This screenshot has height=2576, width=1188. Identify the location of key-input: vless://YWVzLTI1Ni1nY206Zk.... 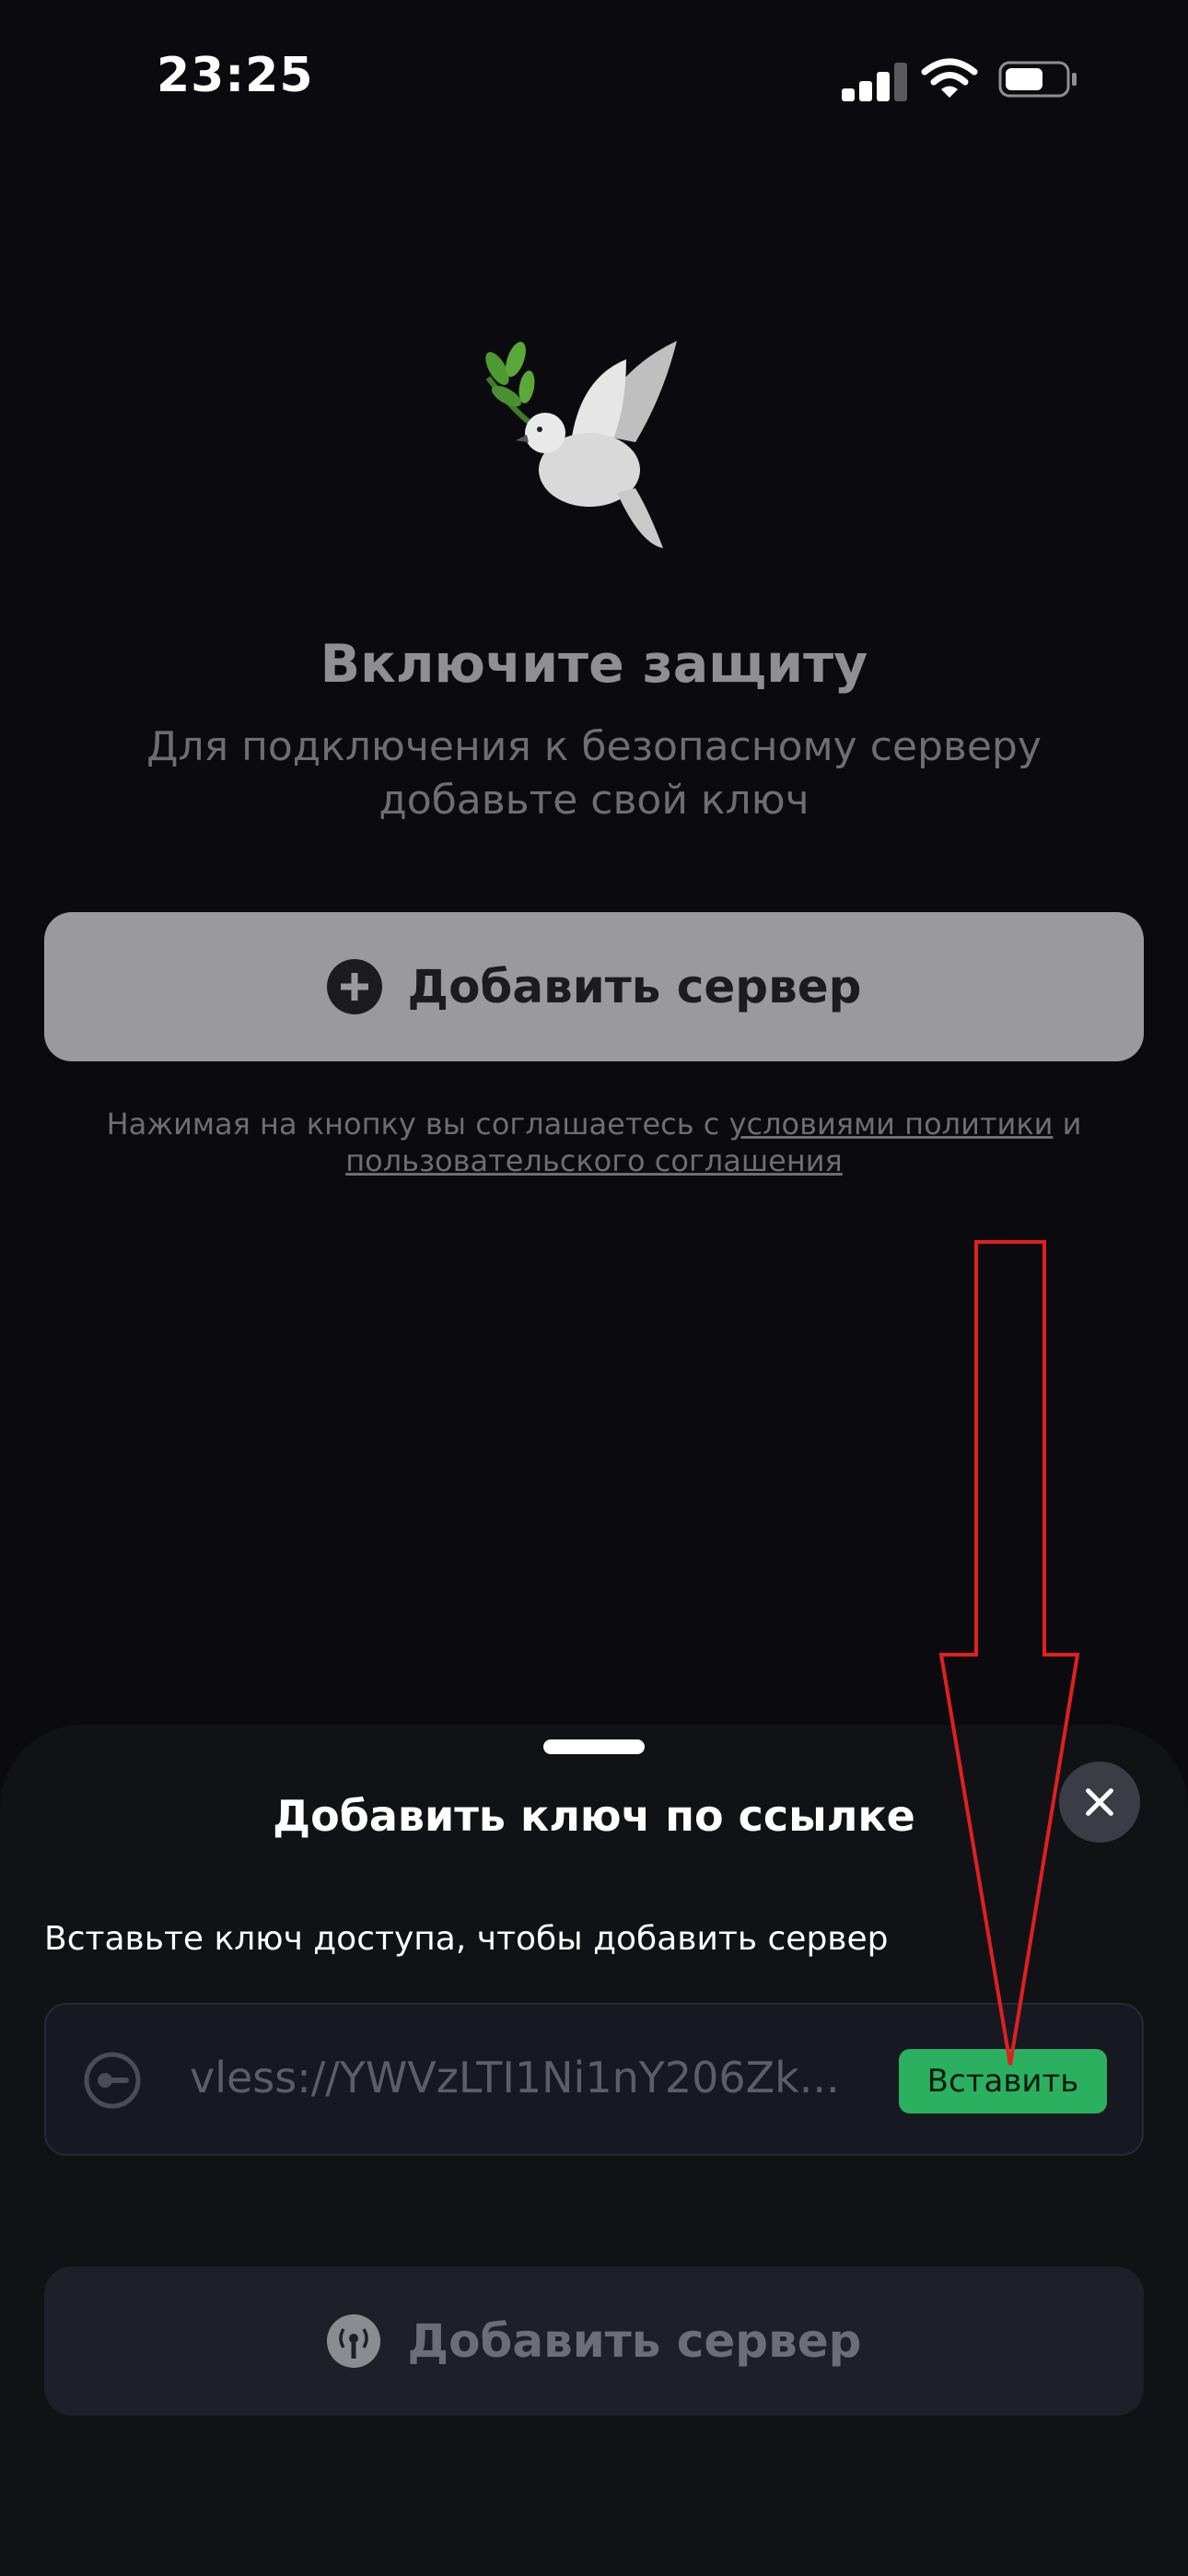
(553, 2077).